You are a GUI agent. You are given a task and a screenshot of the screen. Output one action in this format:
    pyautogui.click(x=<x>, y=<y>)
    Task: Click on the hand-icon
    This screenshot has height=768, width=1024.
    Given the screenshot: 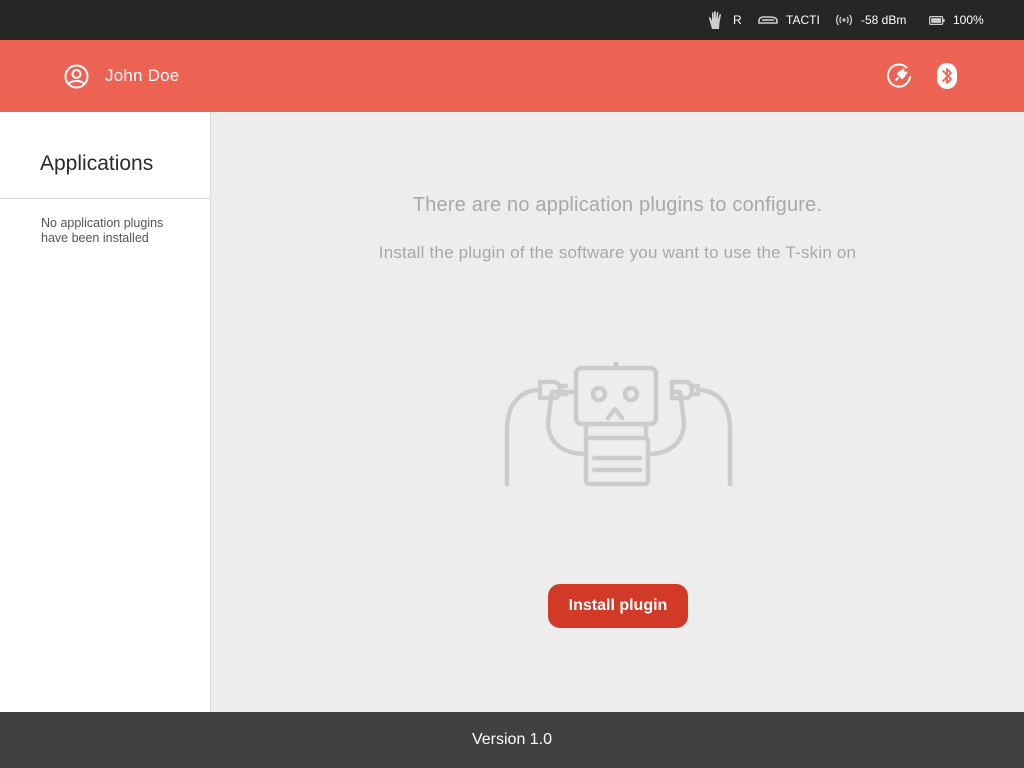 What is the action you would take?
    pyautogui.click(x=715, y=20)
    